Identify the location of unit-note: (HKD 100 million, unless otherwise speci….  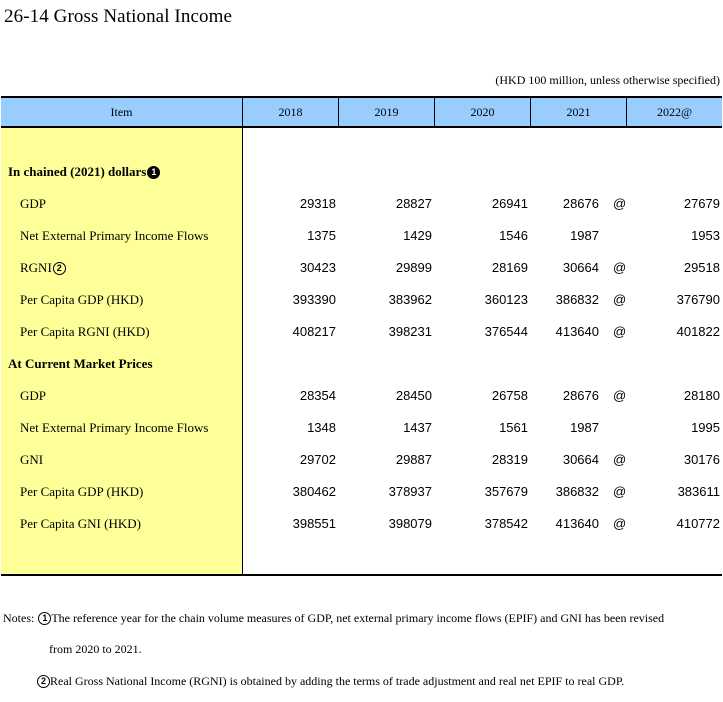
(607, 80).